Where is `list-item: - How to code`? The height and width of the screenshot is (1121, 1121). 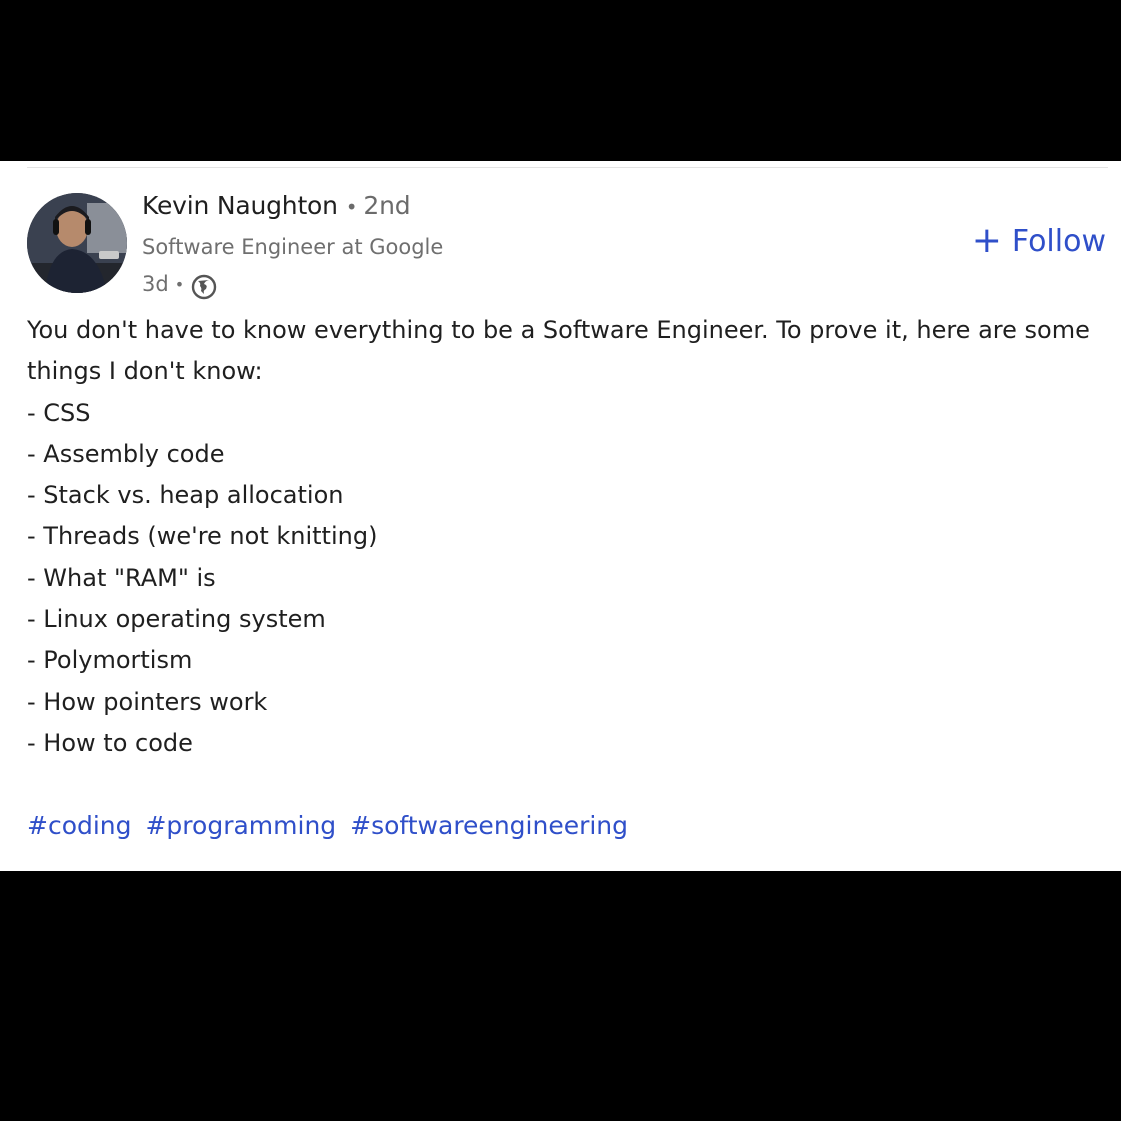
list-item: - How to code is located at coordinates (110, 742).